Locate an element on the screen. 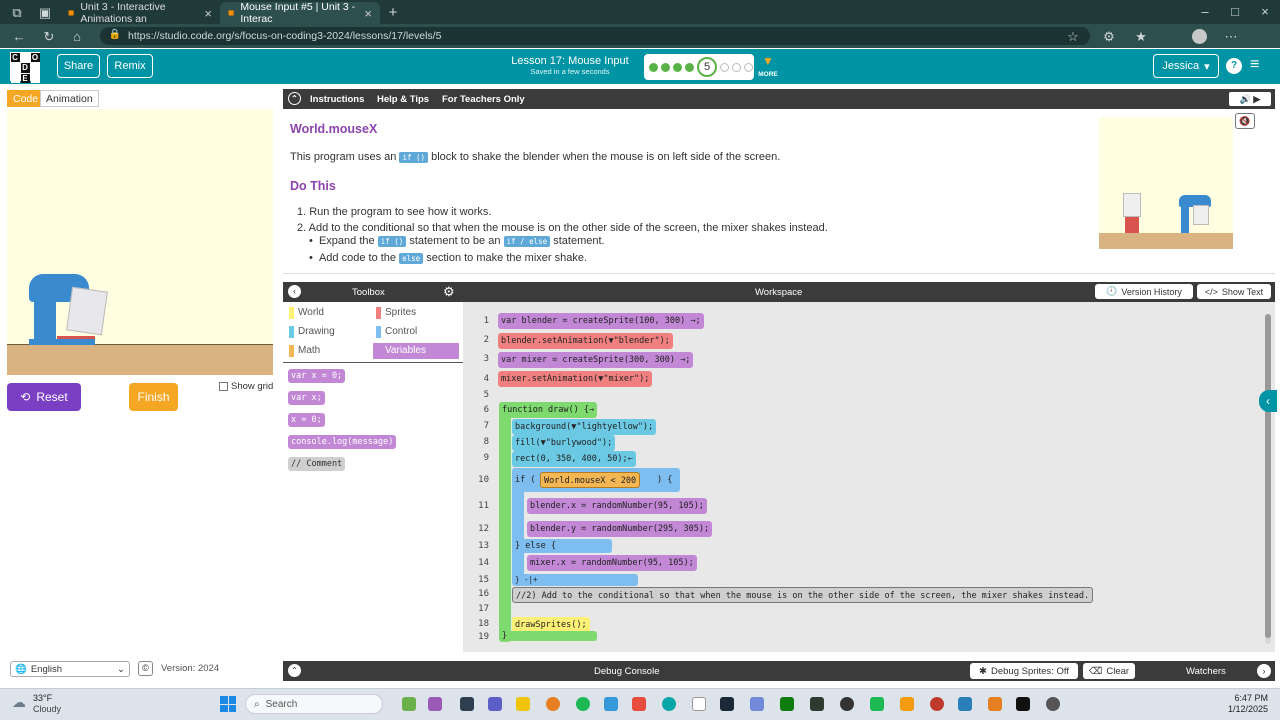 Image resolution: width=1280 pixels, height=720 pixels. browser-tab: ■ Unit 3 - Interactive Animations an × is located at coordinates (140, 13).